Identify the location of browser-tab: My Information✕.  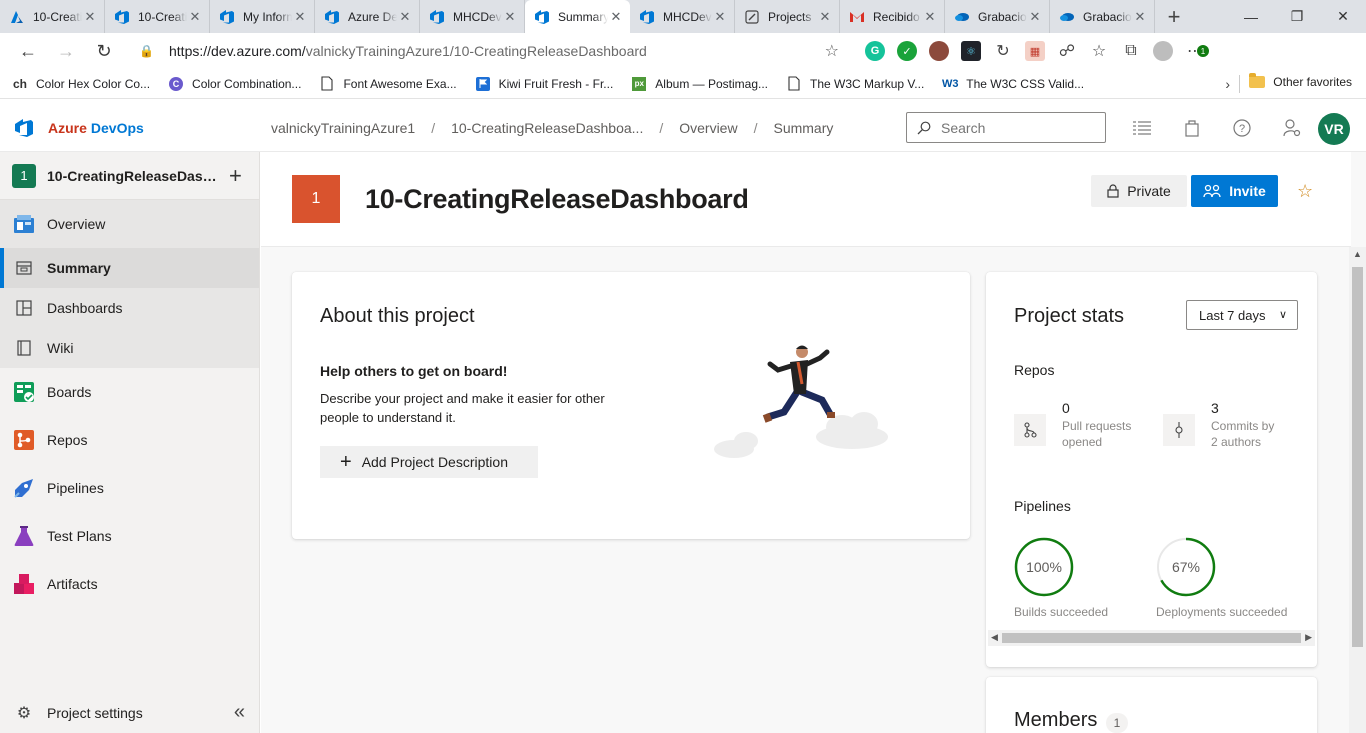
(262, 16).